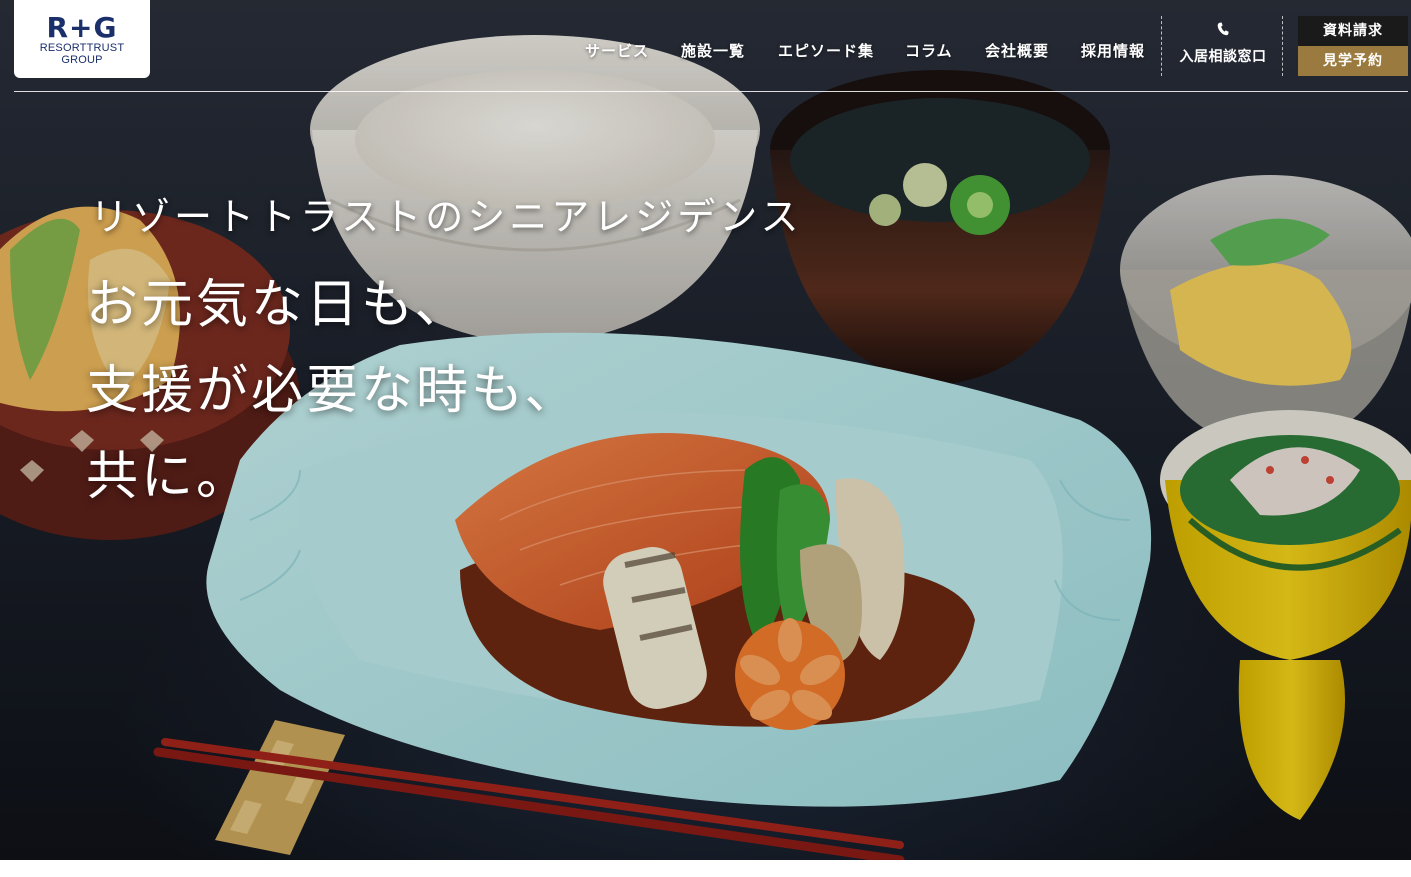 The image size is (1411, 877). I want to click on nav-item-facilities: 施設一覧, so click(713, 50).